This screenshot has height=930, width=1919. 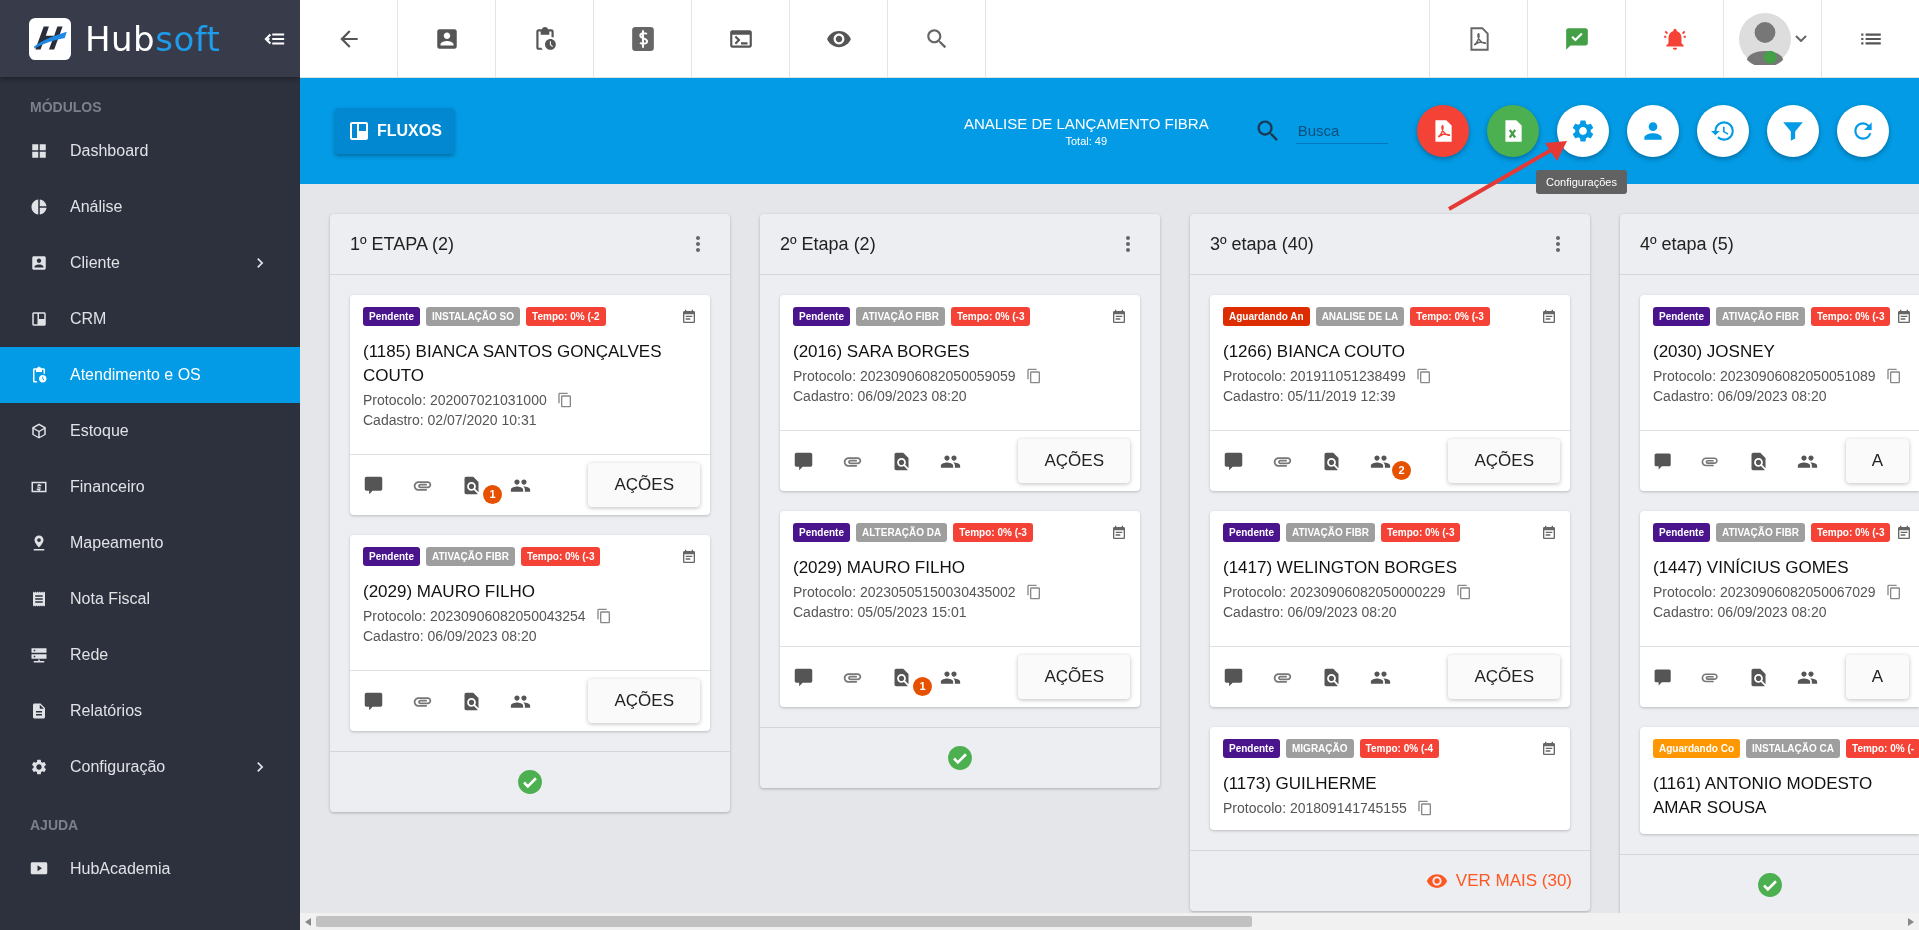 I want to click on column-title: 2º Etapa (2), so click(x=828, y=244).